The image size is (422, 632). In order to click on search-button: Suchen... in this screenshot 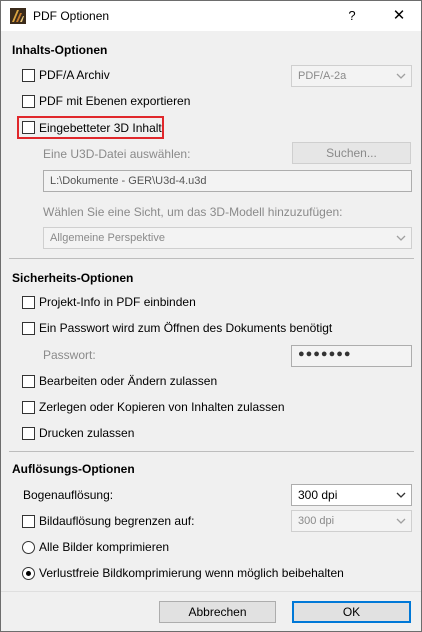, I will do `click(351, 153)`.